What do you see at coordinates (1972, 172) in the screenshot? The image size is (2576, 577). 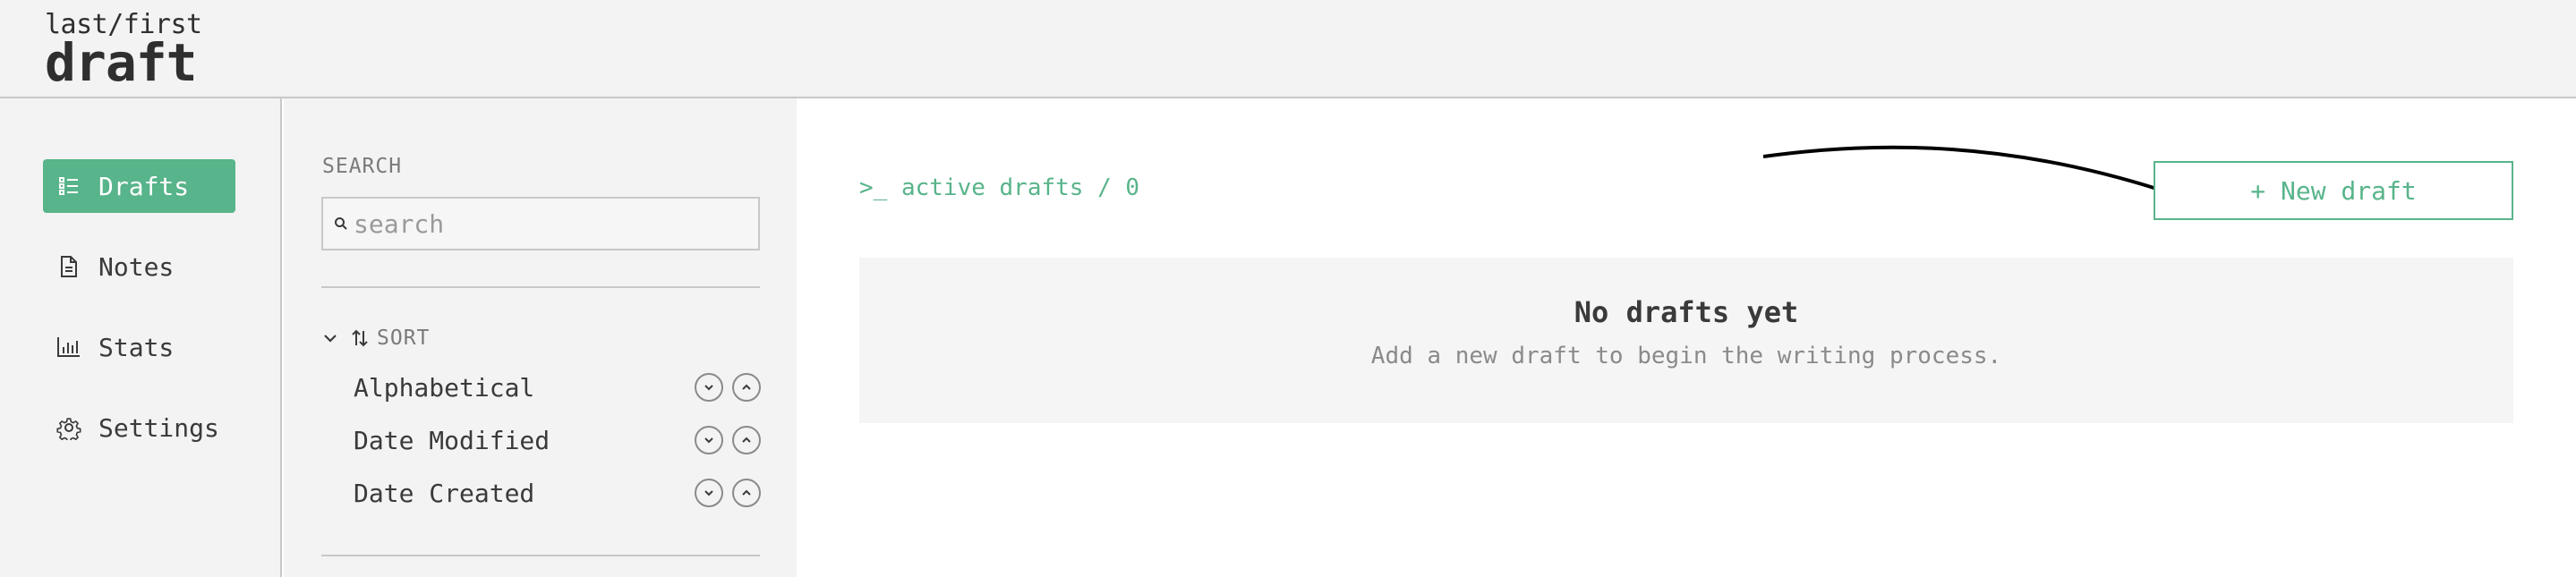 I see `annotation-arrow` at bounding box center [1972, 172].